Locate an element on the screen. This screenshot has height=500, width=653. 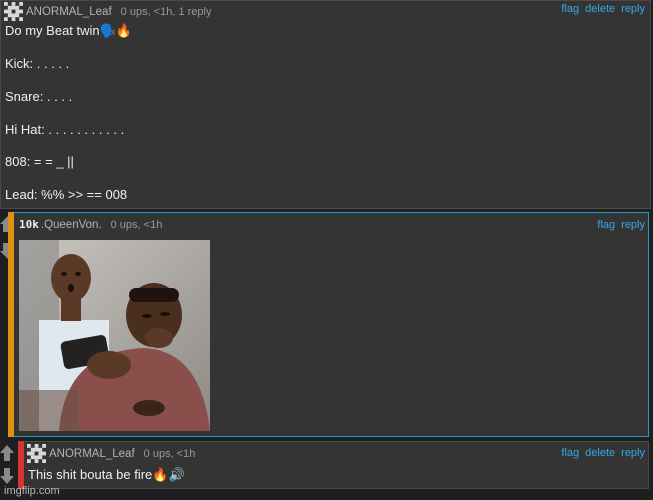
own-comment-indicator-bar is located at coordinates (21, 465).